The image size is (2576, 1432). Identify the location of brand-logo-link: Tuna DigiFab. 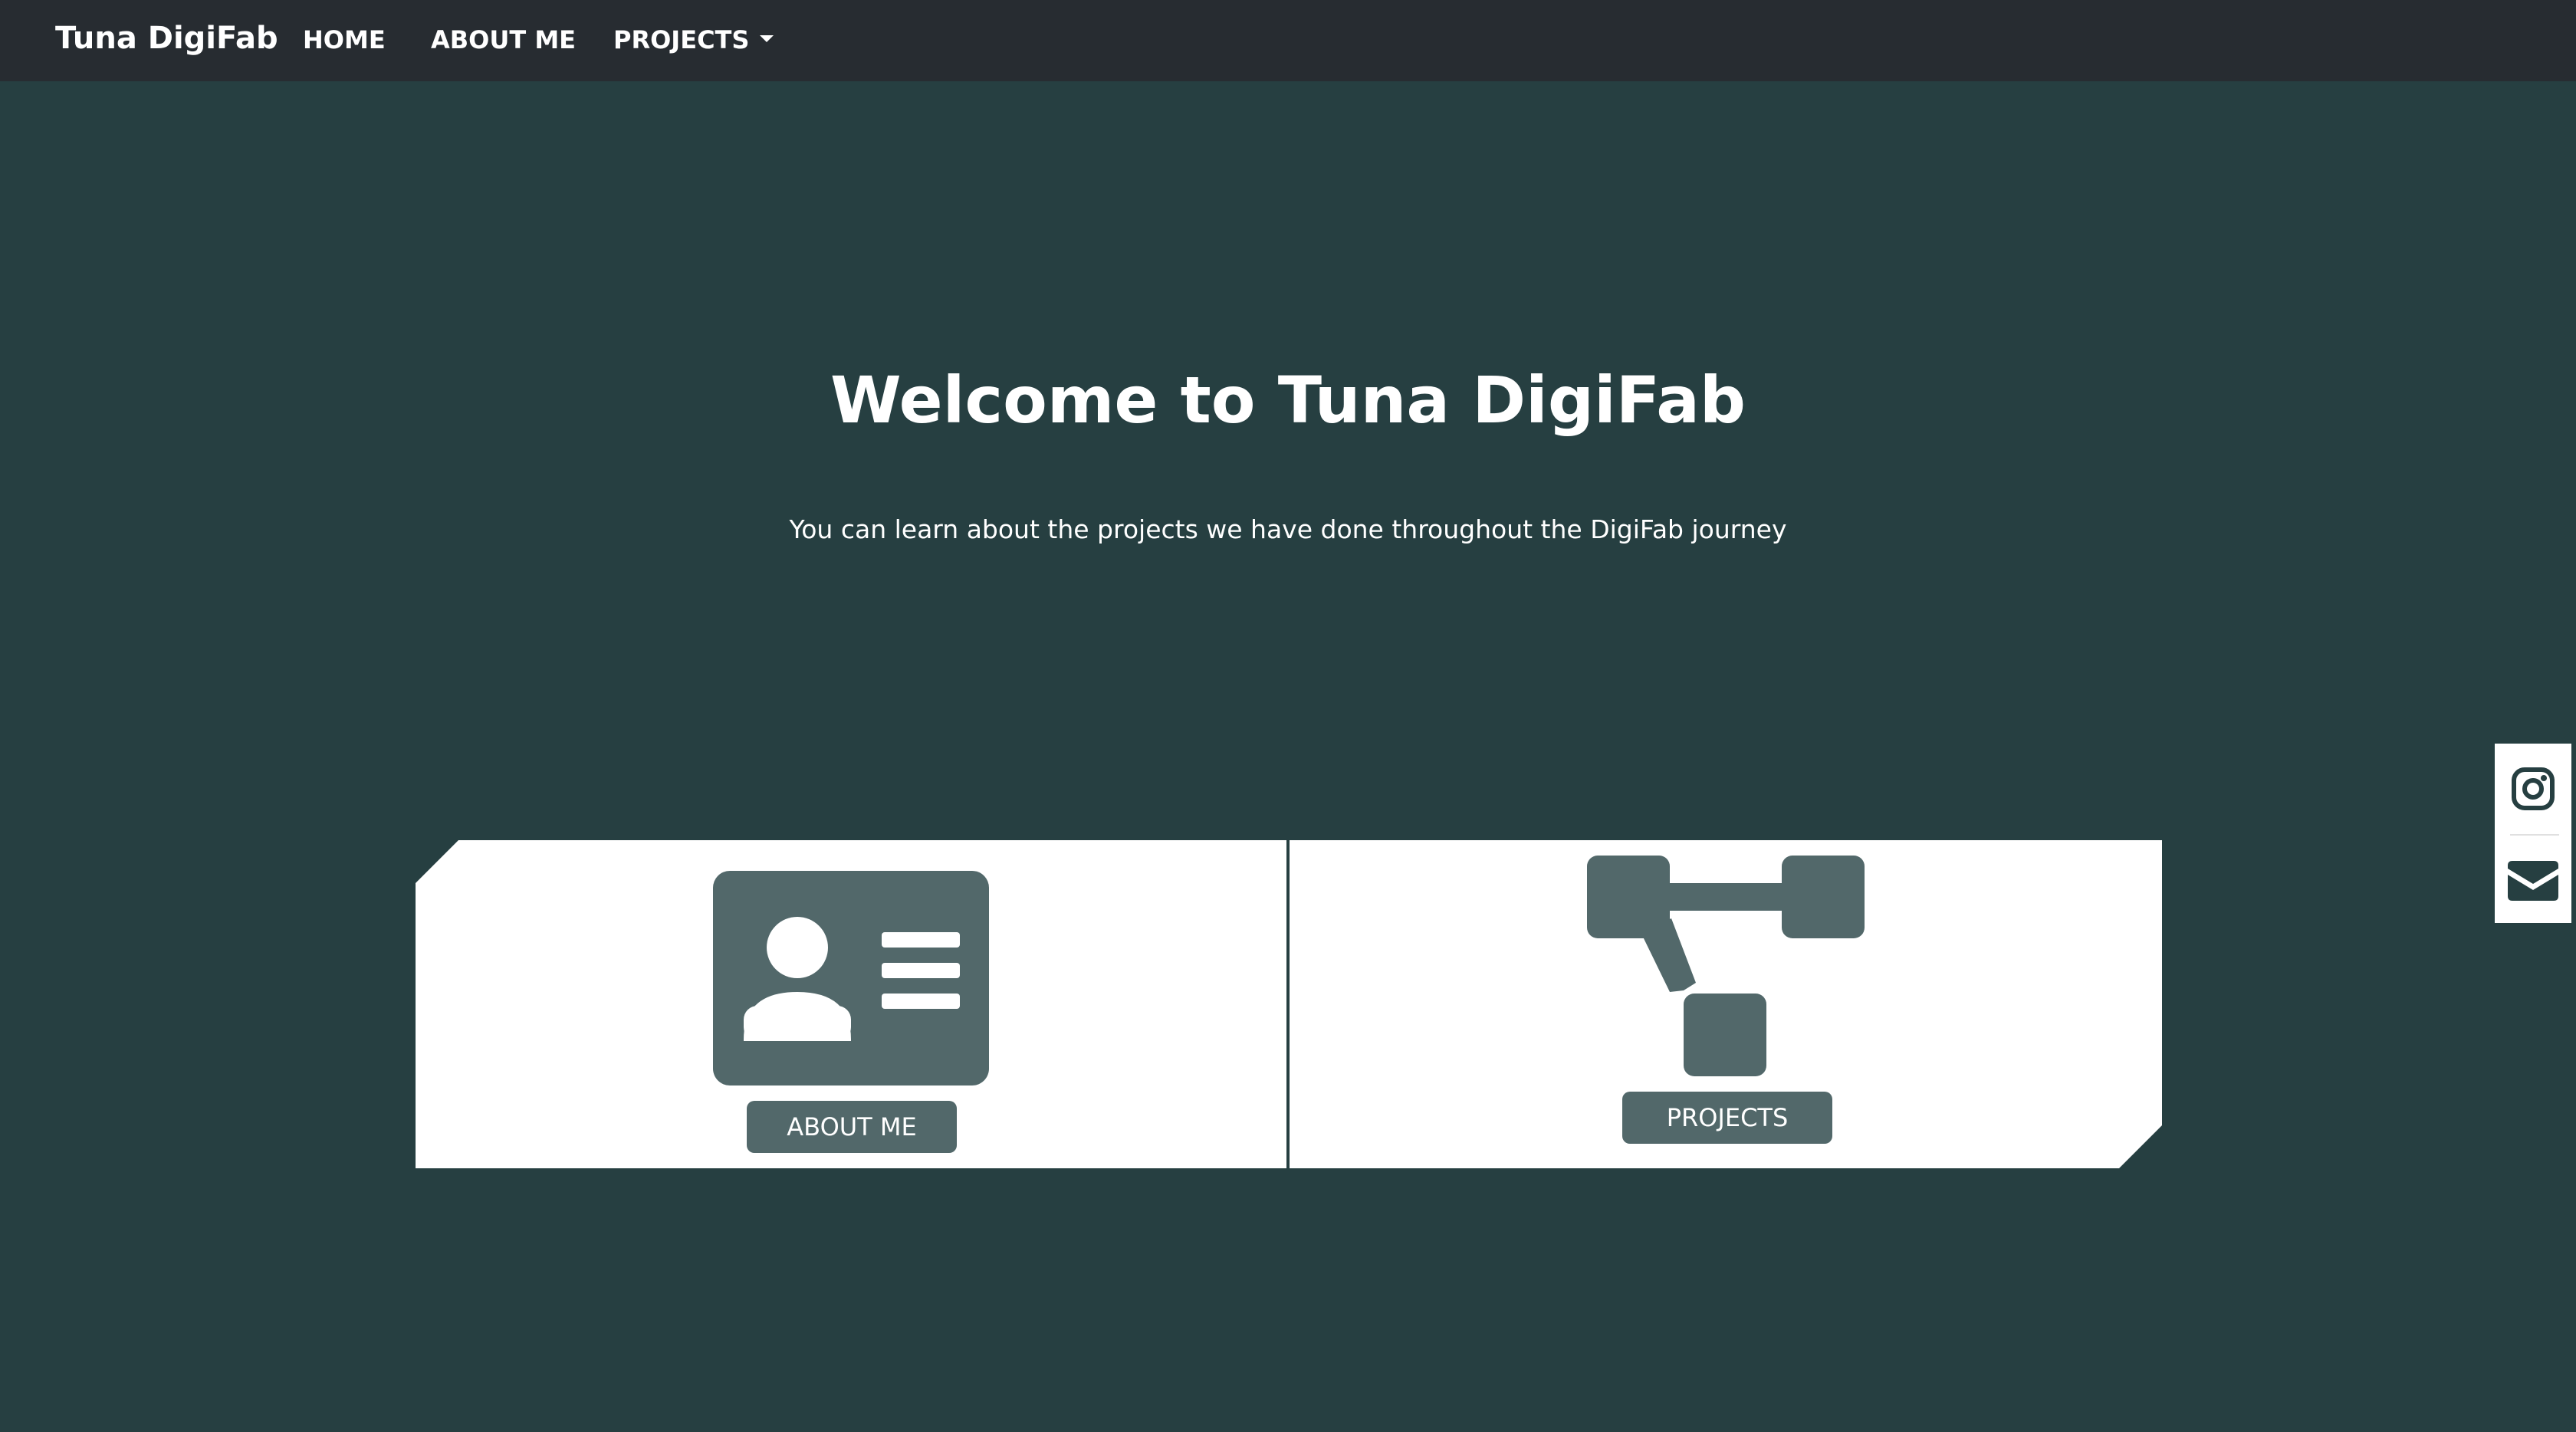
(166, 39).